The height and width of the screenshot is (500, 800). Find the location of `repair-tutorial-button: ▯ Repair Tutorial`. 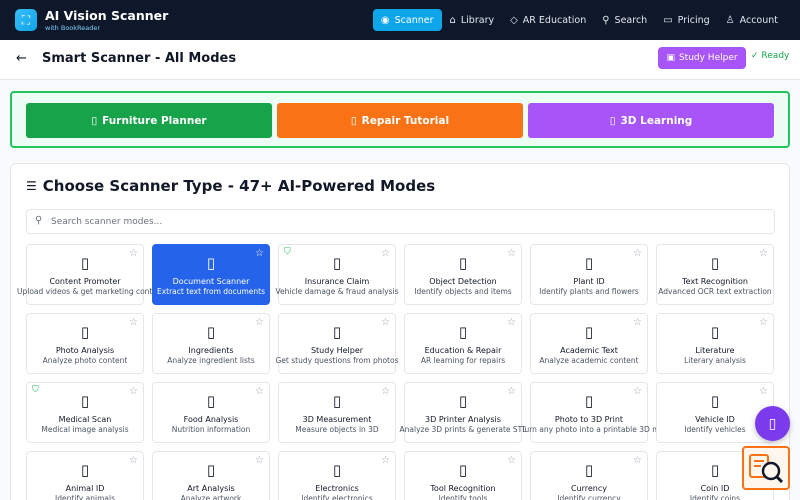

repair-tutorial-button: ▯ Repair Tutorial is located at coordinates (400, 120).